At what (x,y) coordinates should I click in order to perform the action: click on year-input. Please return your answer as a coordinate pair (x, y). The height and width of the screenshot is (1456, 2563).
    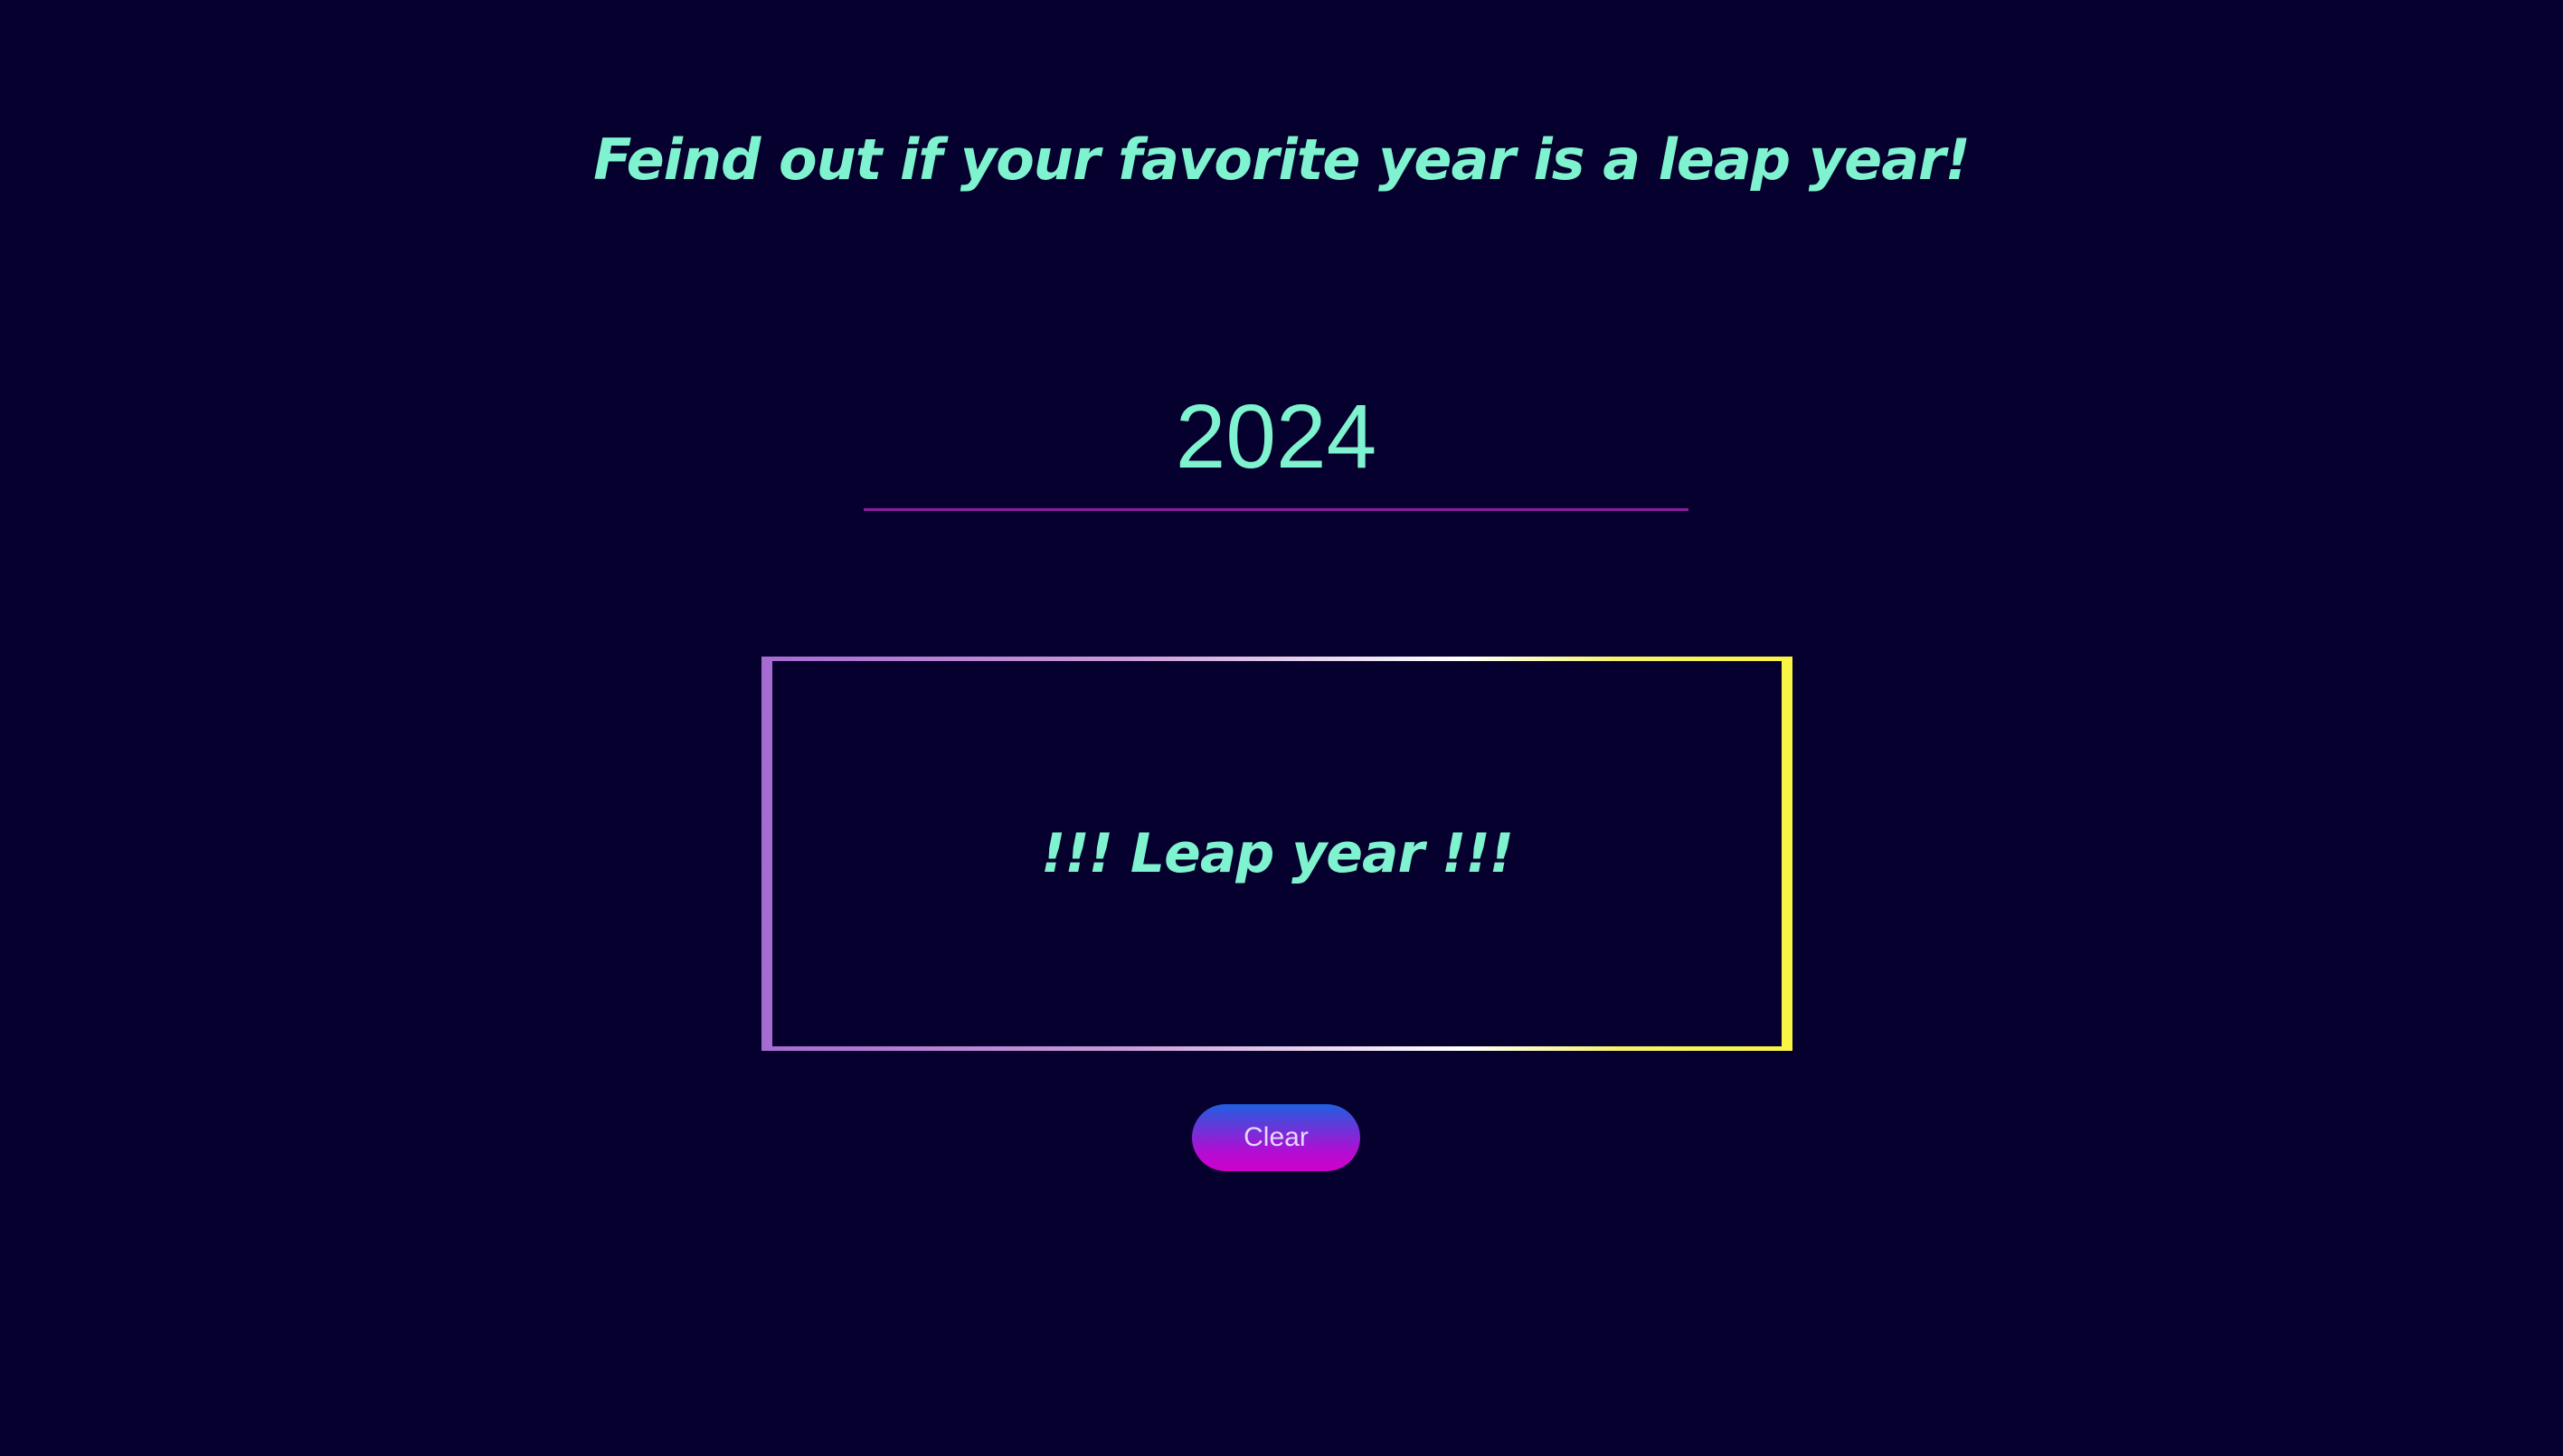
    Looking at the image, I should click on (1276, 439).